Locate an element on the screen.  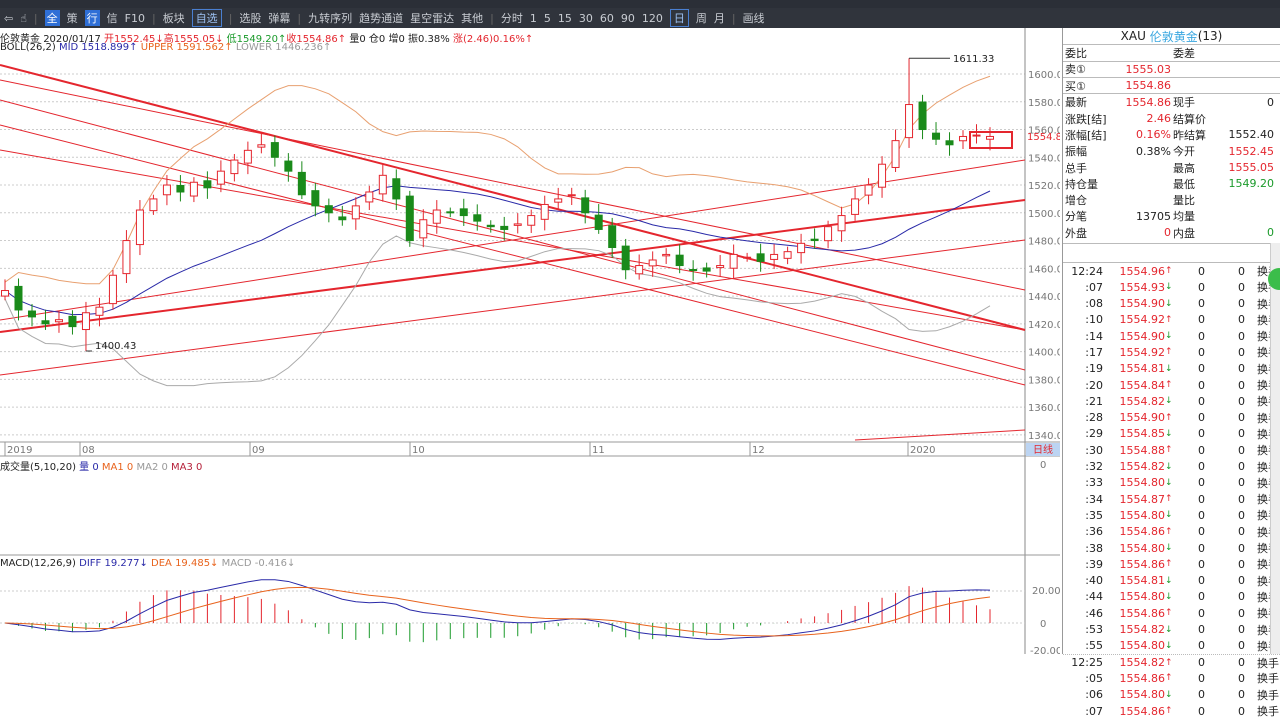
tool-watchlist: 自选 is located at coordinates (206, 18).